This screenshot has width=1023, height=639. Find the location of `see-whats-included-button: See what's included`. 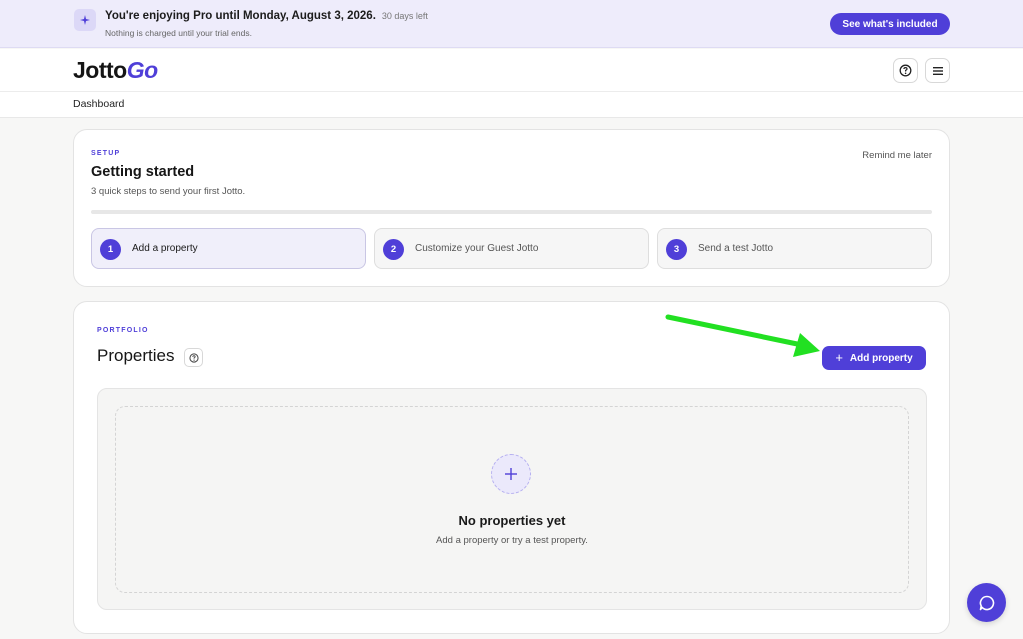

see-whats-included-button: See what's included is located at coordinates (890, 24).